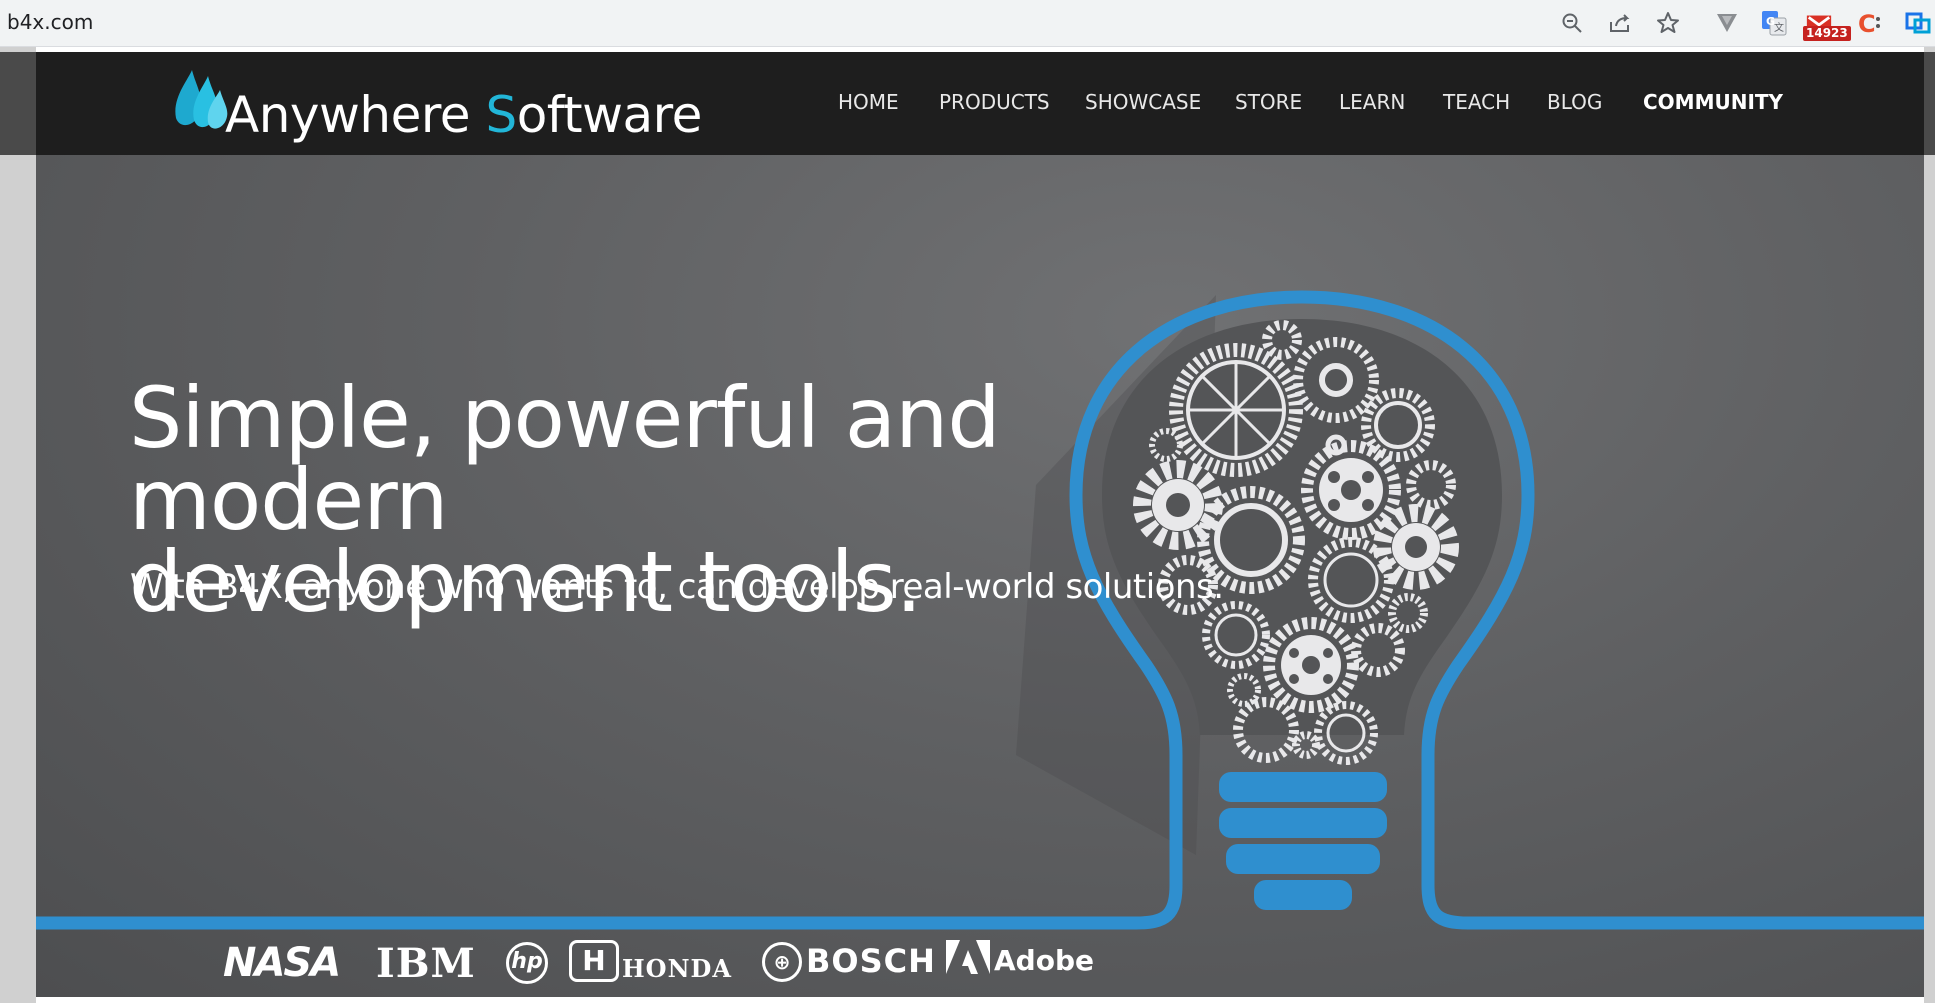 The width and height of the screenshot is (1935, 1003). What do you see at coordinates (1918, 23) in the screenshot?
I see `screen-capture-extension-icon` at bounding box center [1918, 23].